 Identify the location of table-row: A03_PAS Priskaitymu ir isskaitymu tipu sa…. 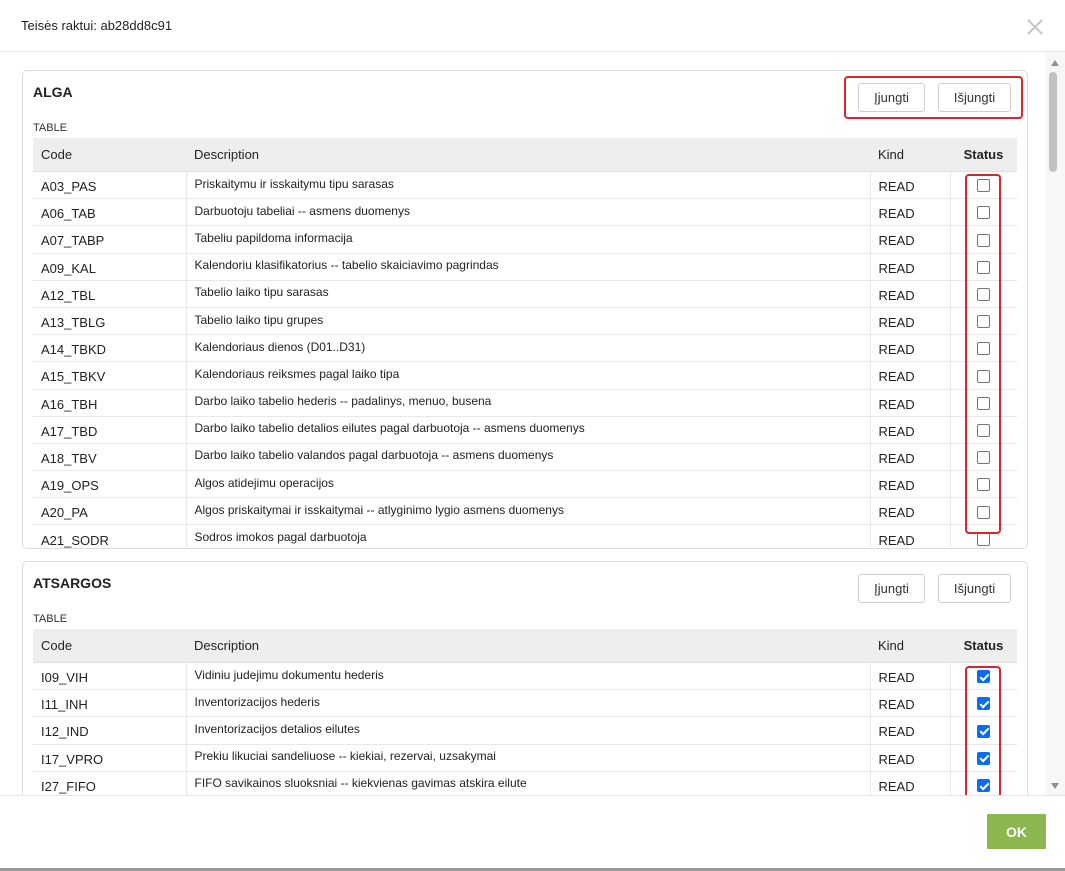
(525, 185).